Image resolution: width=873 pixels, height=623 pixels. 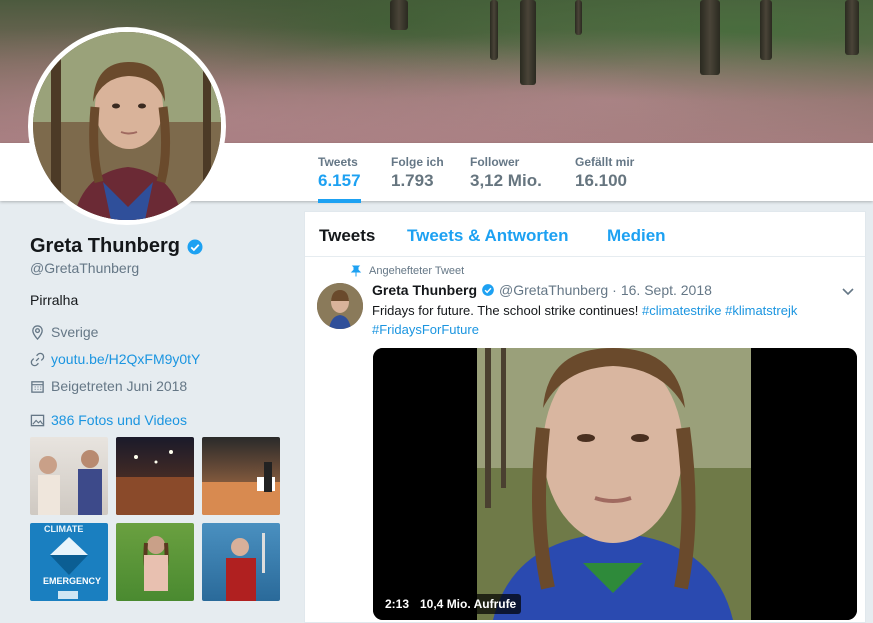 What do you see at coordinates (495, 162) in the screenshot?
I see `stat-label: Follower` at bounding box center [495, 162].